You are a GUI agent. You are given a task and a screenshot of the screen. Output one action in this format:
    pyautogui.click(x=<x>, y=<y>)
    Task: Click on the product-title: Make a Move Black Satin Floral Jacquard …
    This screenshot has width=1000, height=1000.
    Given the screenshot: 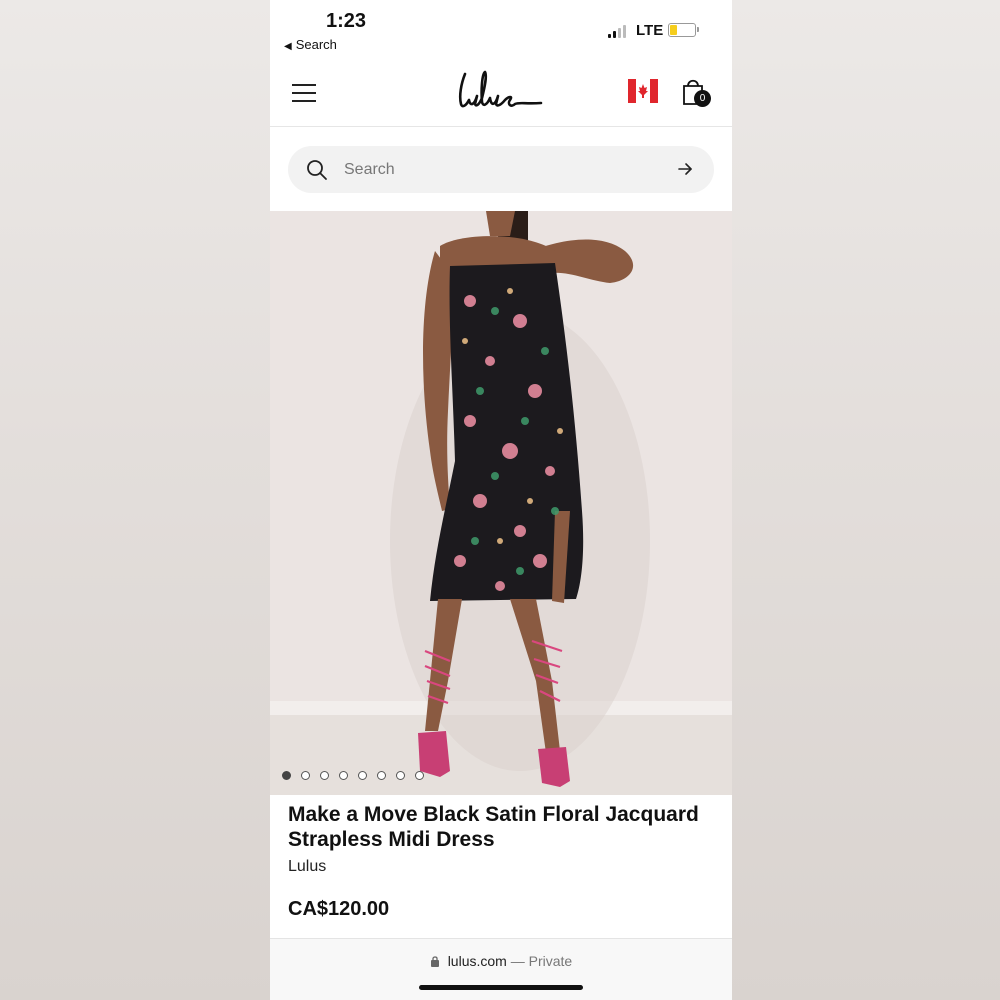 What is the action you would take?
    pyautogui.click(x=493, y=827)
    